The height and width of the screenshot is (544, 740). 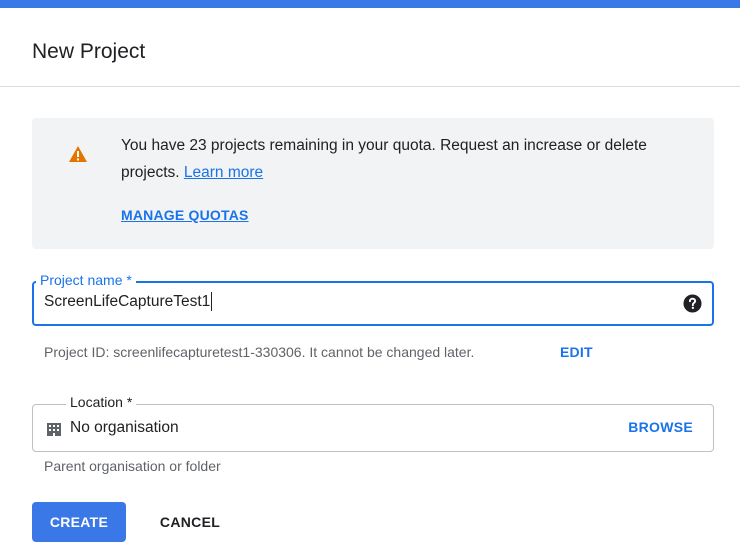 I want to click on edit-project-id-button: EDIT, so click(x=576, y=352).